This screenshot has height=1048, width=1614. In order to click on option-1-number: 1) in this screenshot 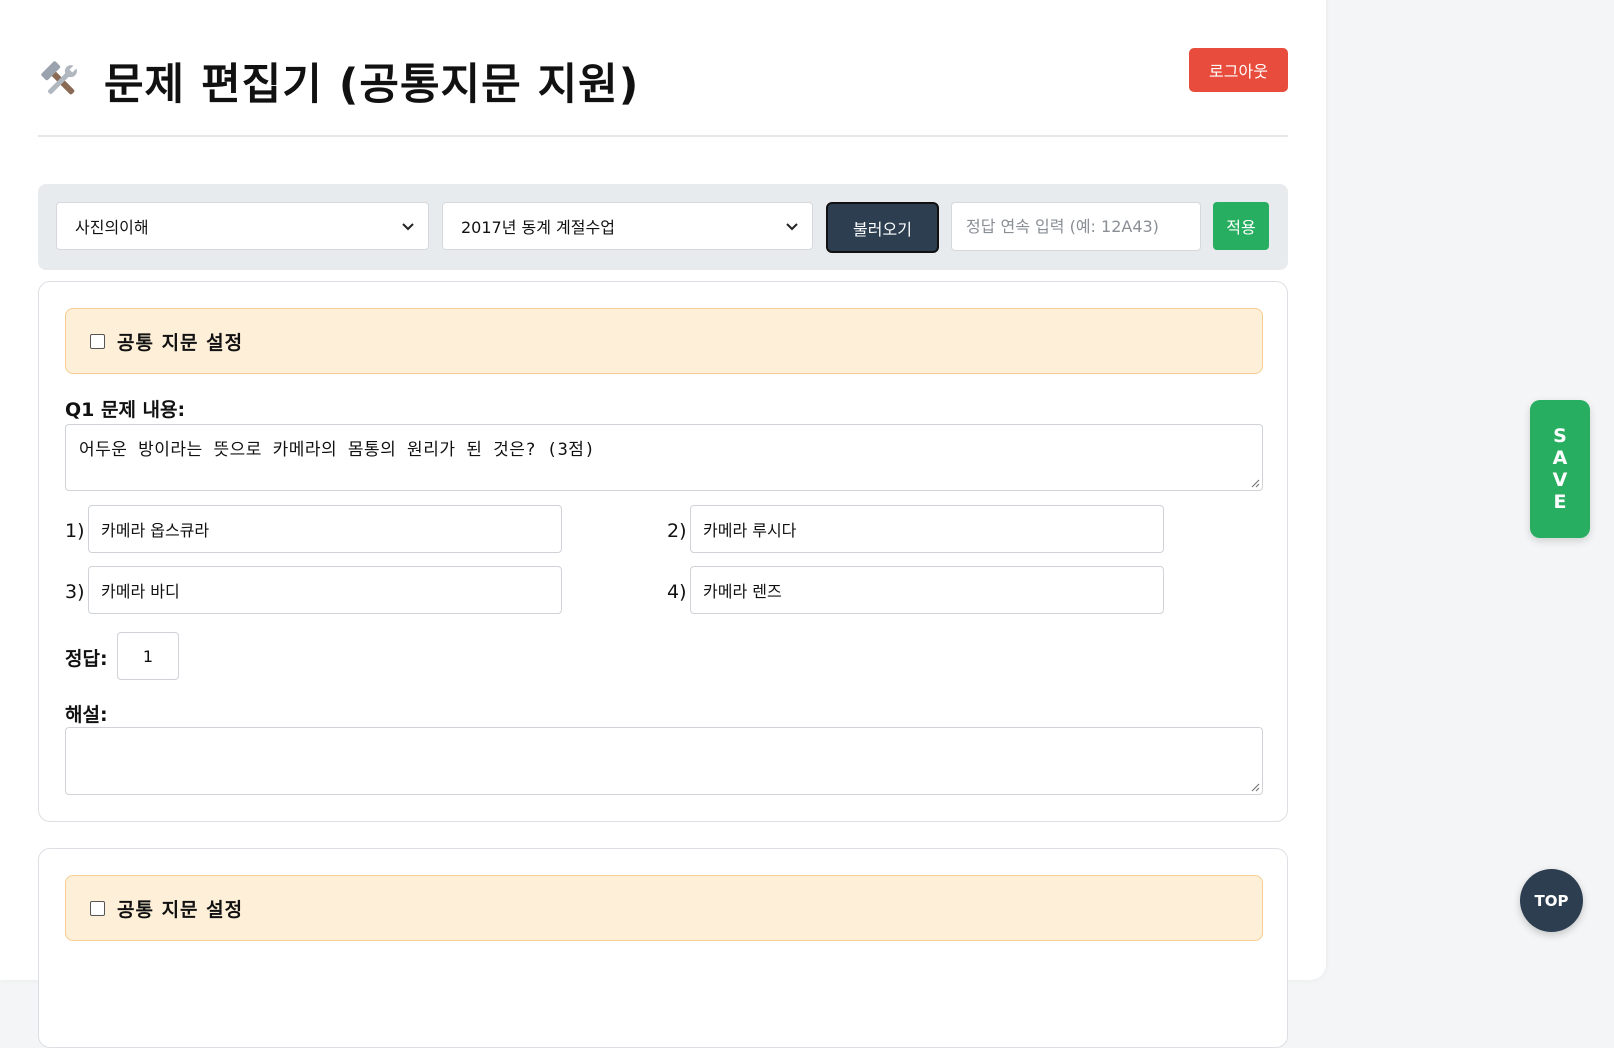, I will do `click(75, 531)`.